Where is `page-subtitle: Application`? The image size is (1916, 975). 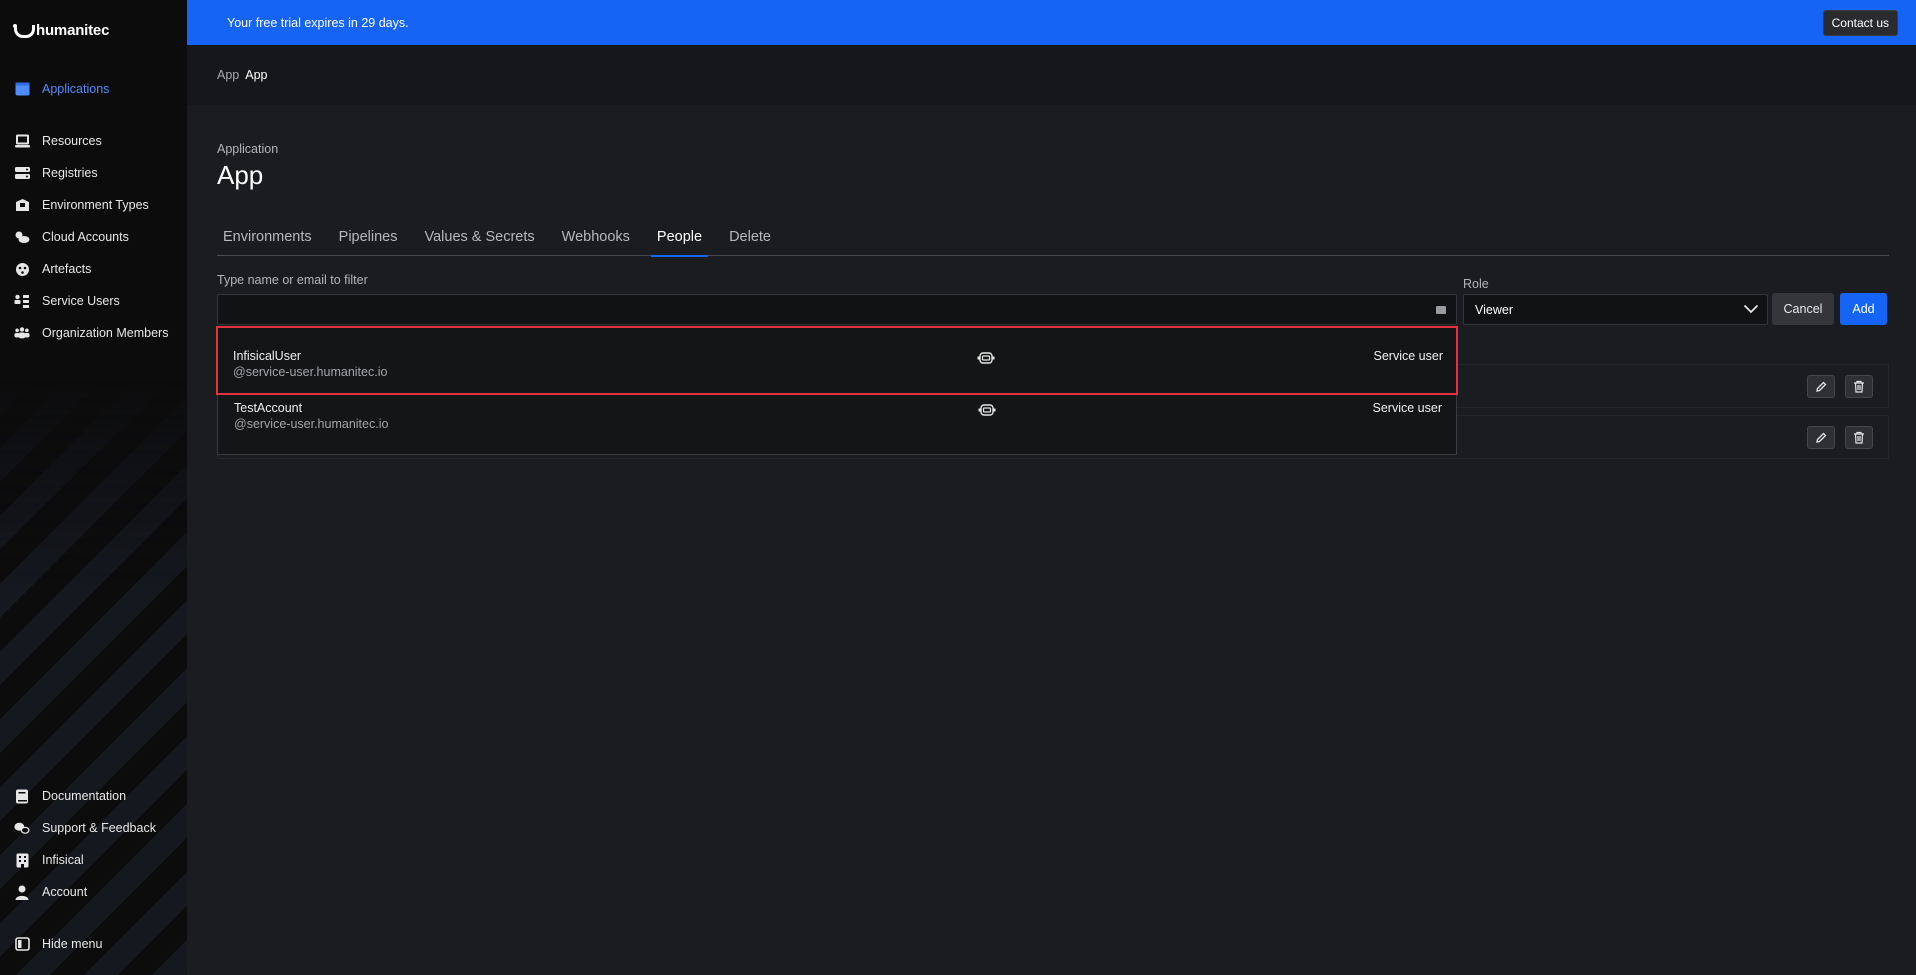
page-subtitle: Application is located at coordinates (248, 149).